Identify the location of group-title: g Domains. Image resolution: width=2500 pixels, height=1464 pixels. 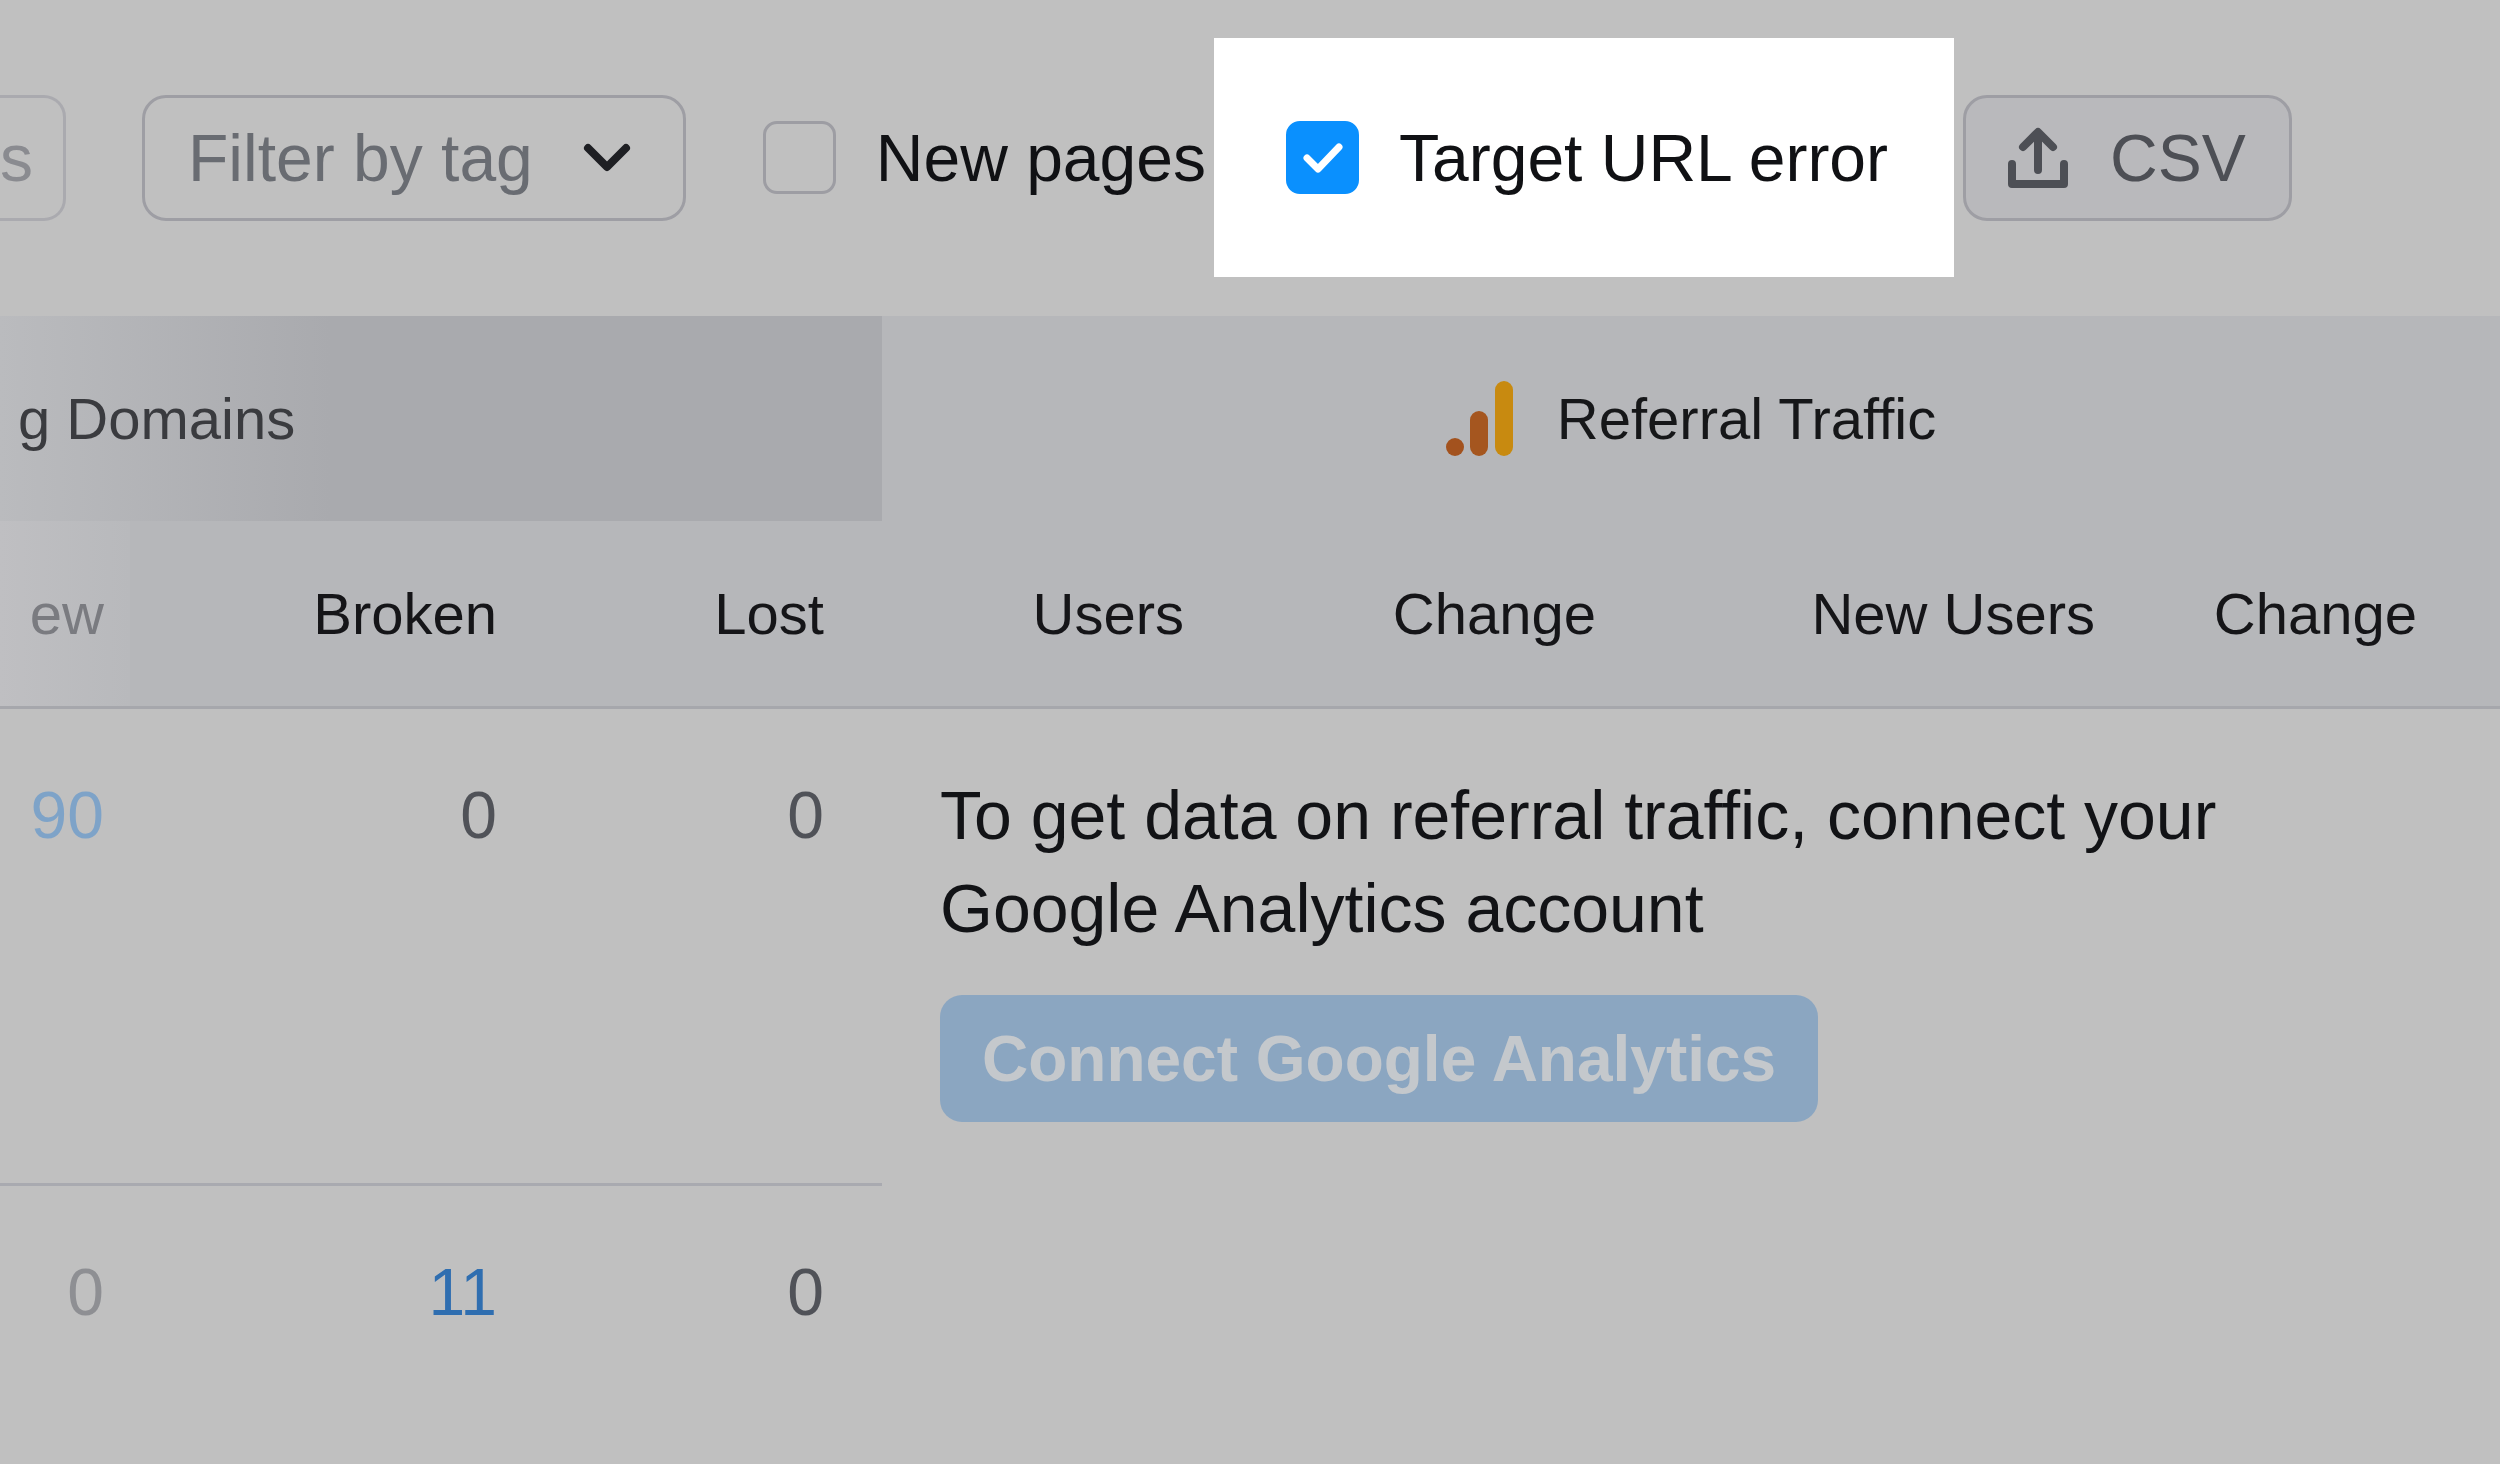
(157, 418).